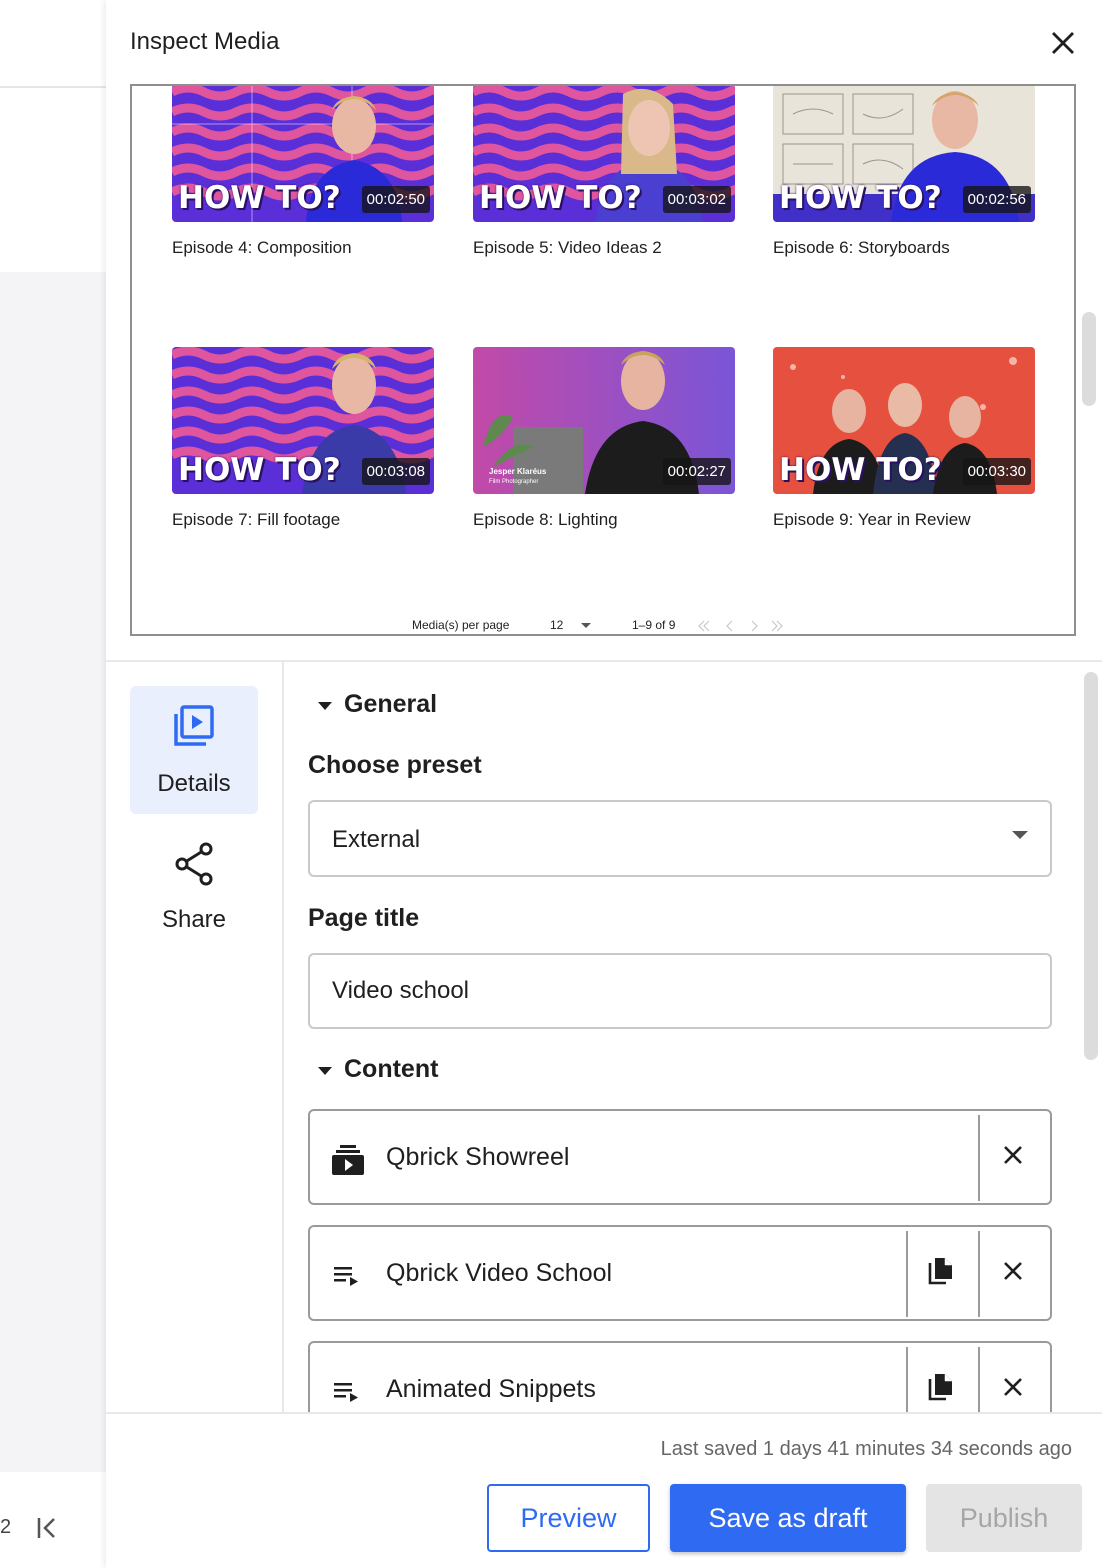  I want to click on panel-title: Inspect Media, so click(205, 41).